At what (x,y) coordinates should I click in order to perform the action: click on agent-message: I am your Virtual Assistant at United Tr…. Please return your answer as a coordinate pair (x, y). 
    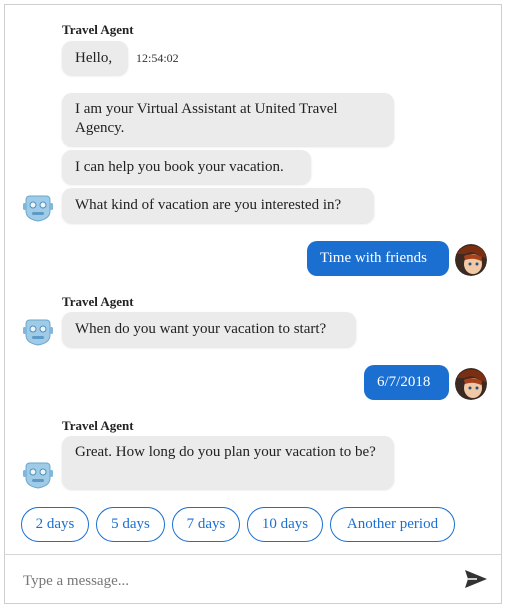
    Looking at the image, I should click on (228, 119).